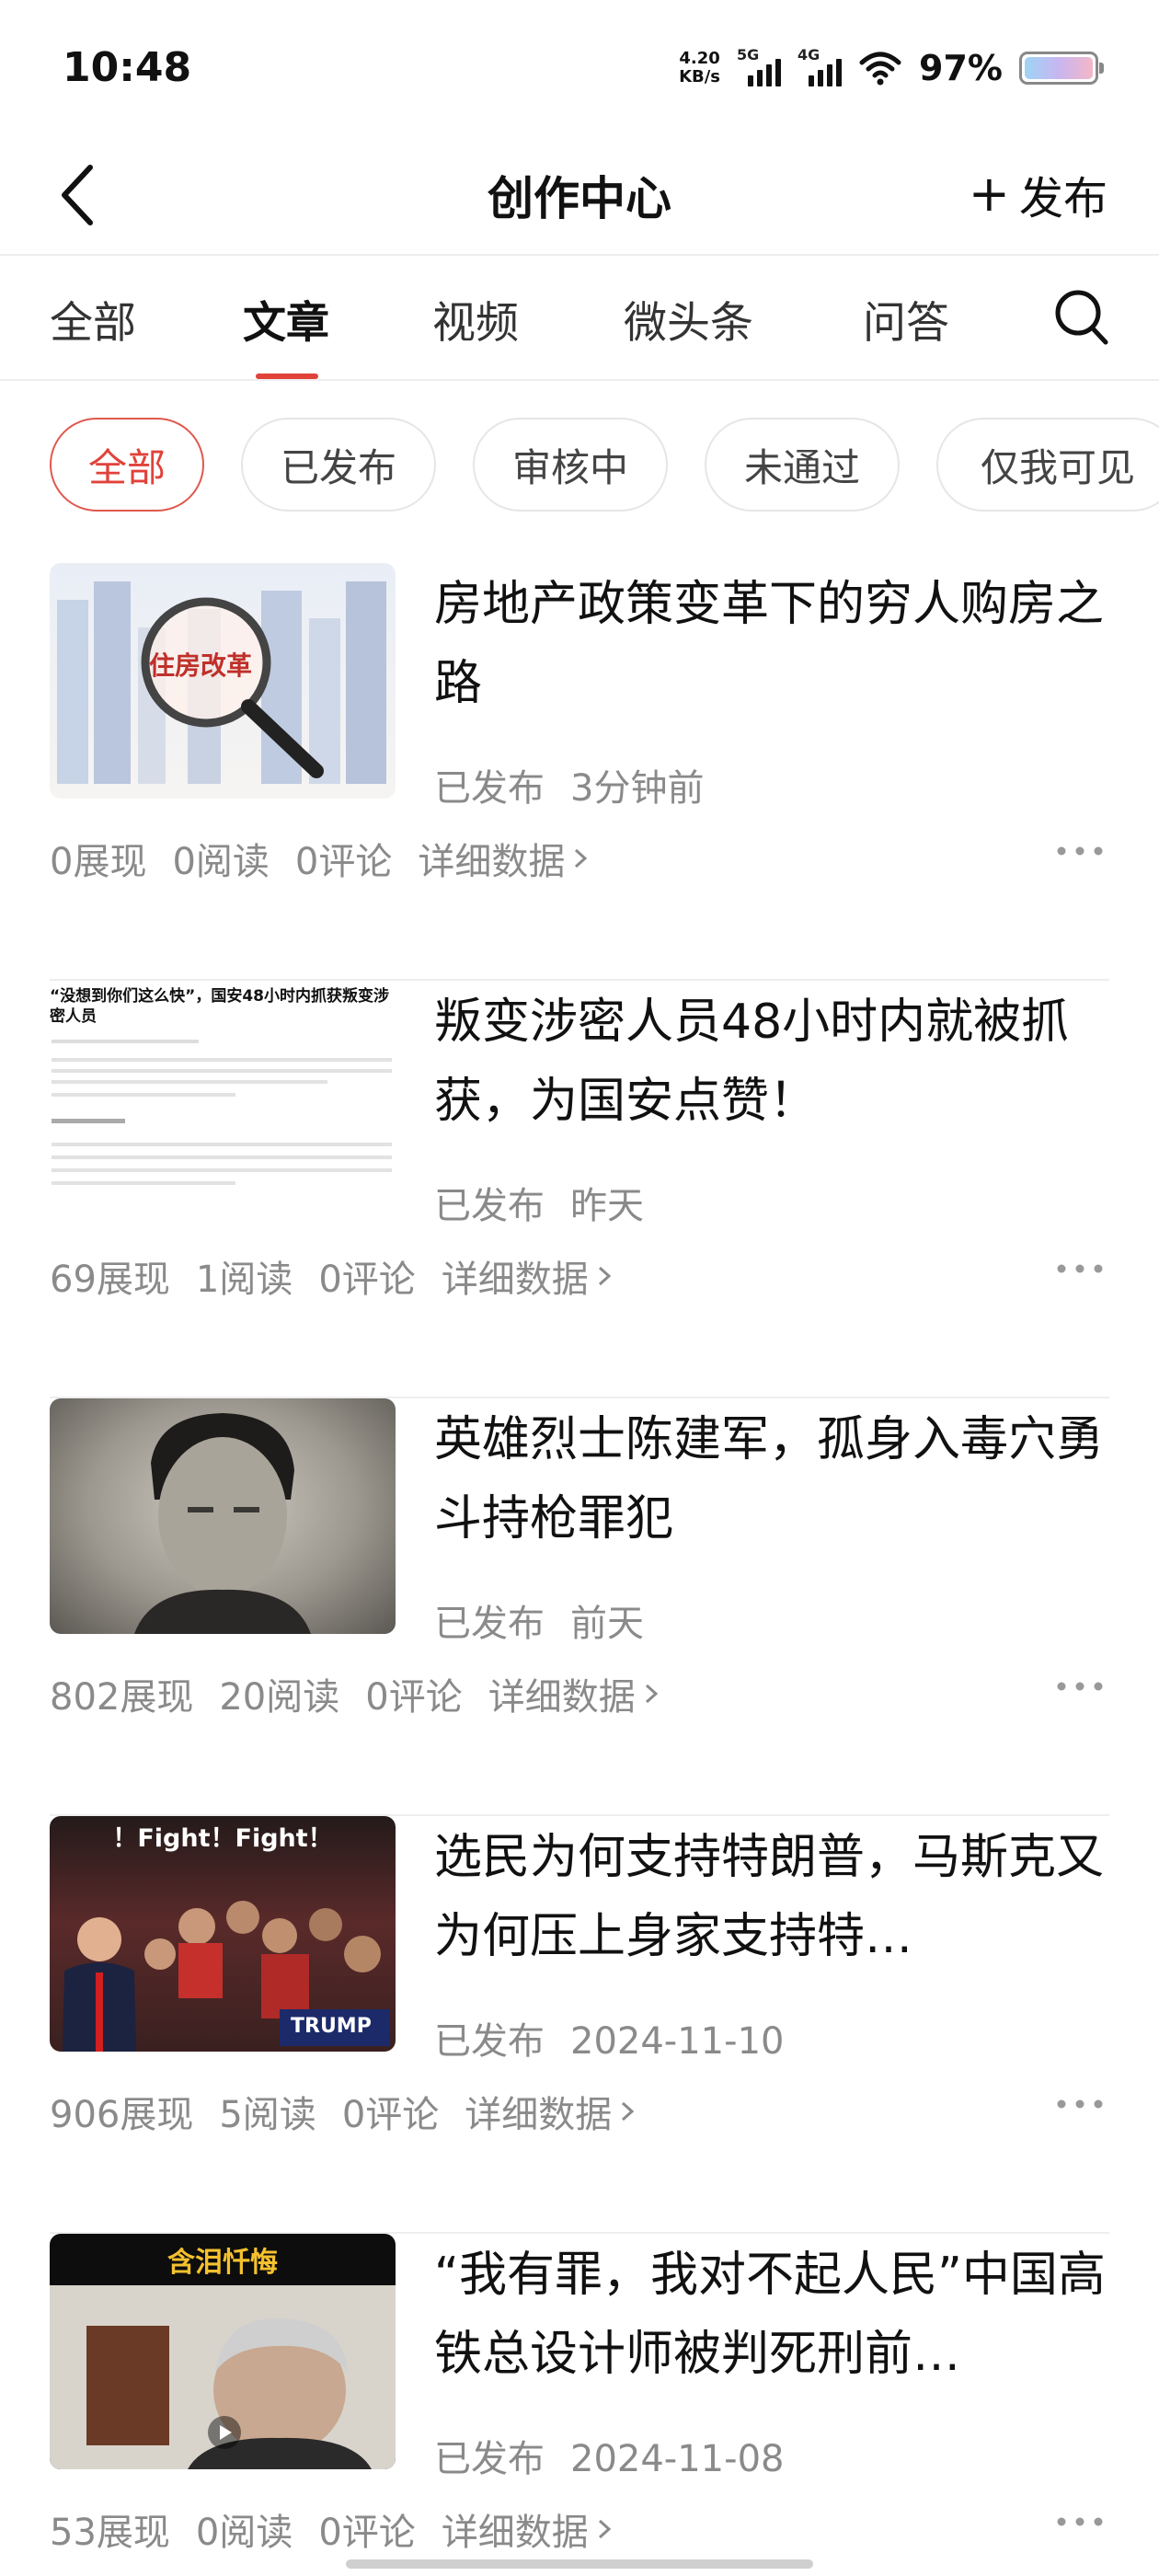 This screenshot has height=2576, width=1159. I want to click on article-status: 已发布 昨天, so click(539, 1202).